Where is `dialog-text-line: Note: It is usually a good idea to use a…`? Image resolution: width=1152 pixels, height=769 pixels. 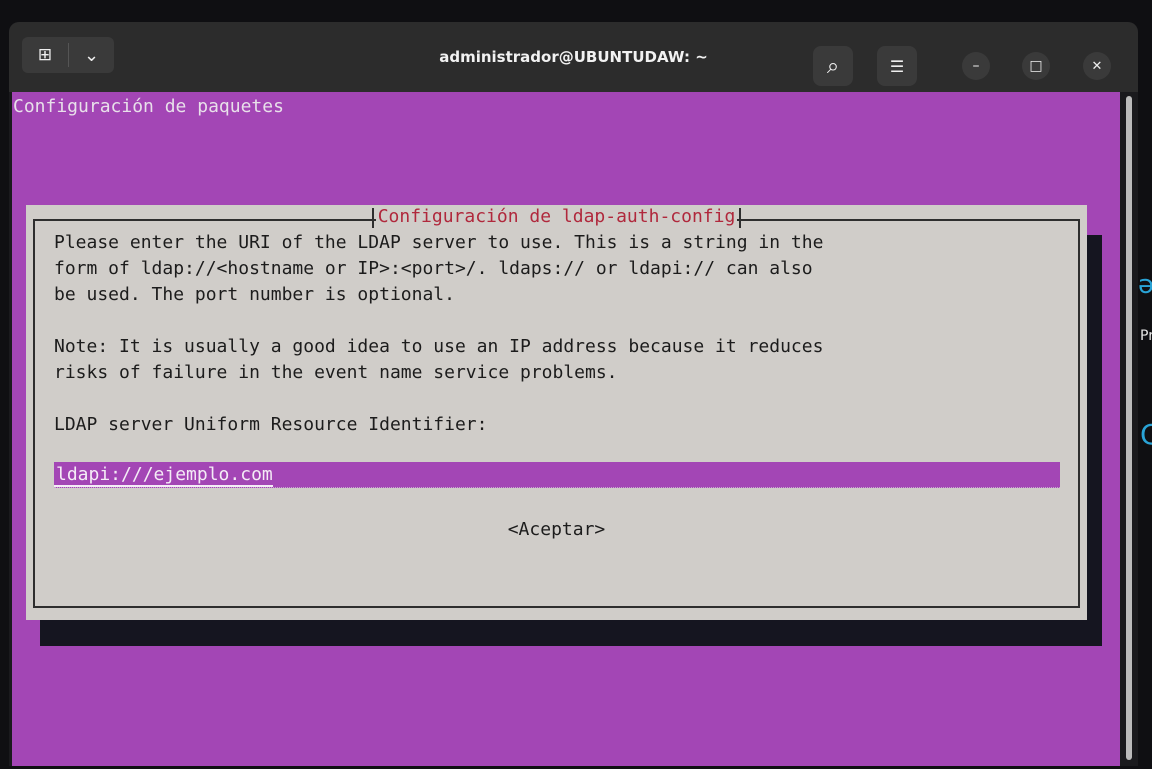 dialog-text-line: Note: It is usually a good idea to use a… is located at coordinates (439, 346).